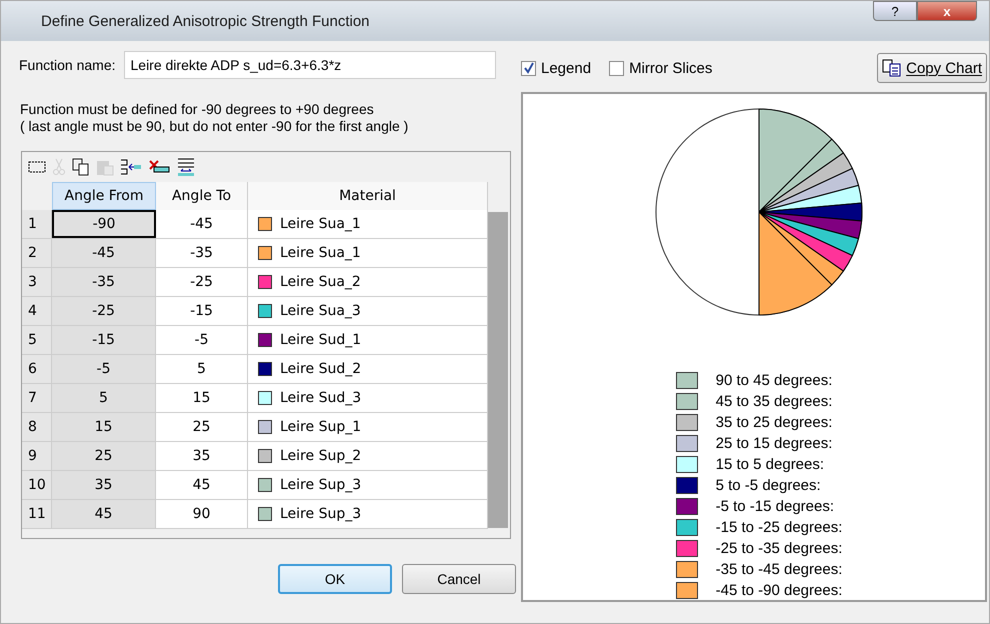 This screenshot has width=990, height=624. I want to click on row-number: 2, so click(37, 253).